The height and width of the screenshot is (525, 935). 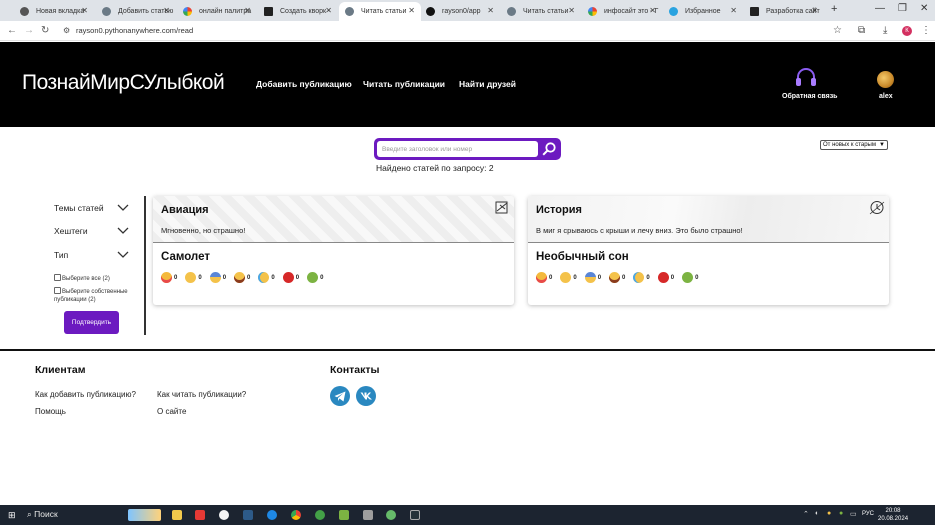 What do you see at coordinates (549, 149) in the screenshot?
I see `search-button` at bounding box center [549, 149].